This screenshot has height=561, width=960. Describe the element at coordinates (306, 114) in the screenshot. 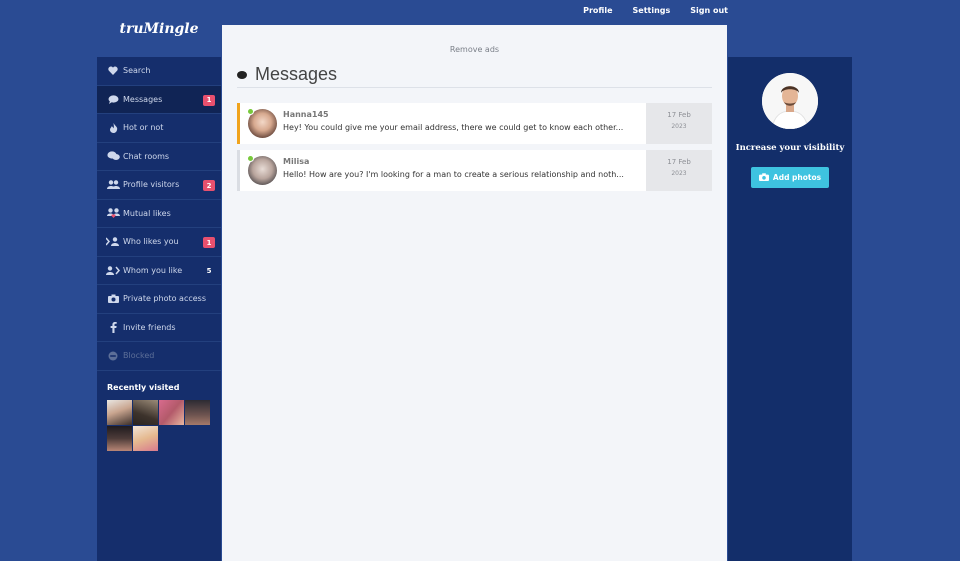

I see `sender-name: Hanna145` at that location.